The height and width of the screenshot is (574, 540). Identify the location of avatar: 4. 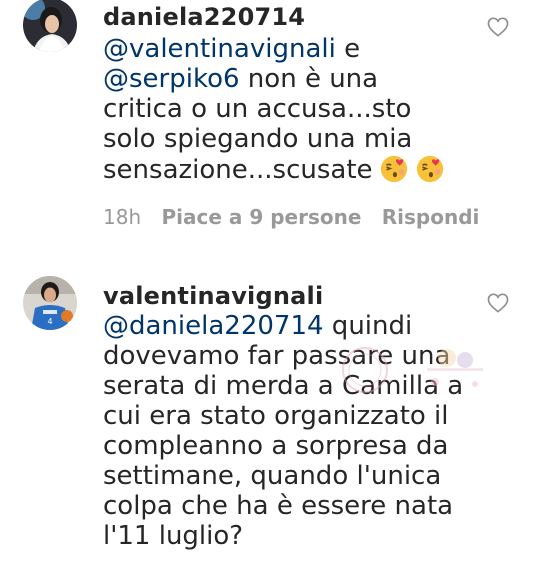
(50, 303).